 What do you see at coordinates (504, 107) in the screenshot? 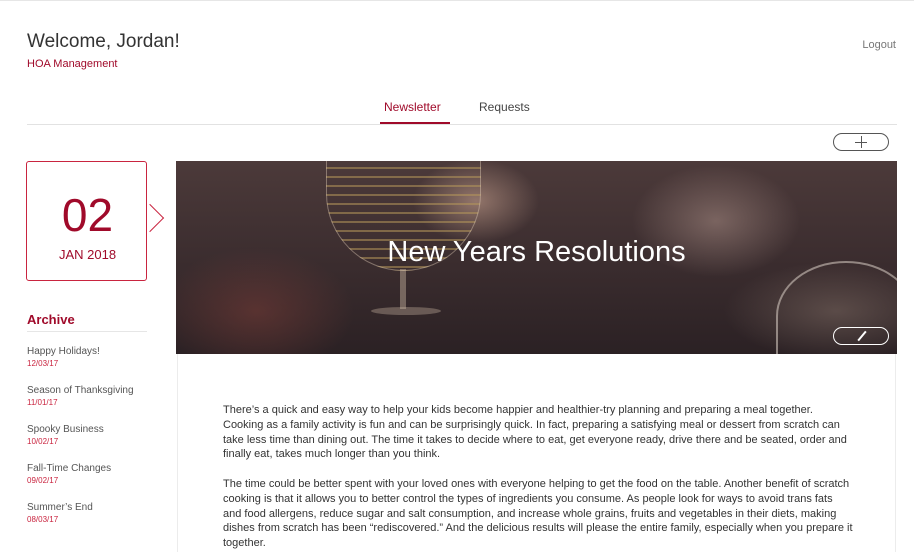
I see `tab-requests: Requests` at bounding box center [504, 107].